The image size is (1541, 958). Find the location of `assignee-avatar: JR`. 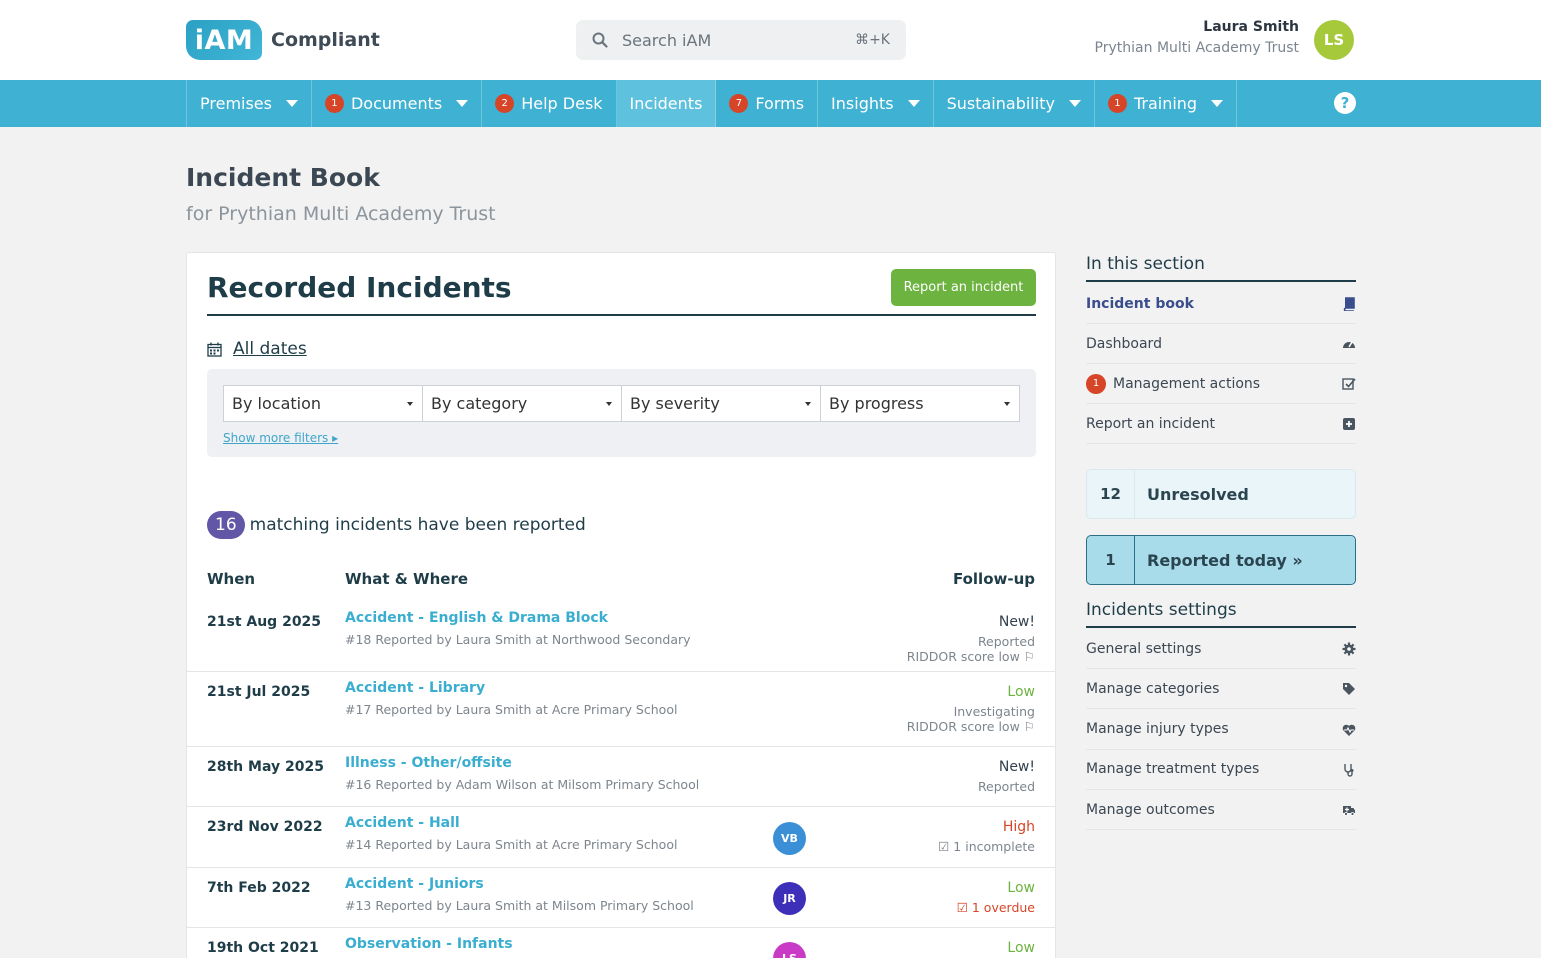

assignee-avatar: JR is located at coordinates (789, 898).